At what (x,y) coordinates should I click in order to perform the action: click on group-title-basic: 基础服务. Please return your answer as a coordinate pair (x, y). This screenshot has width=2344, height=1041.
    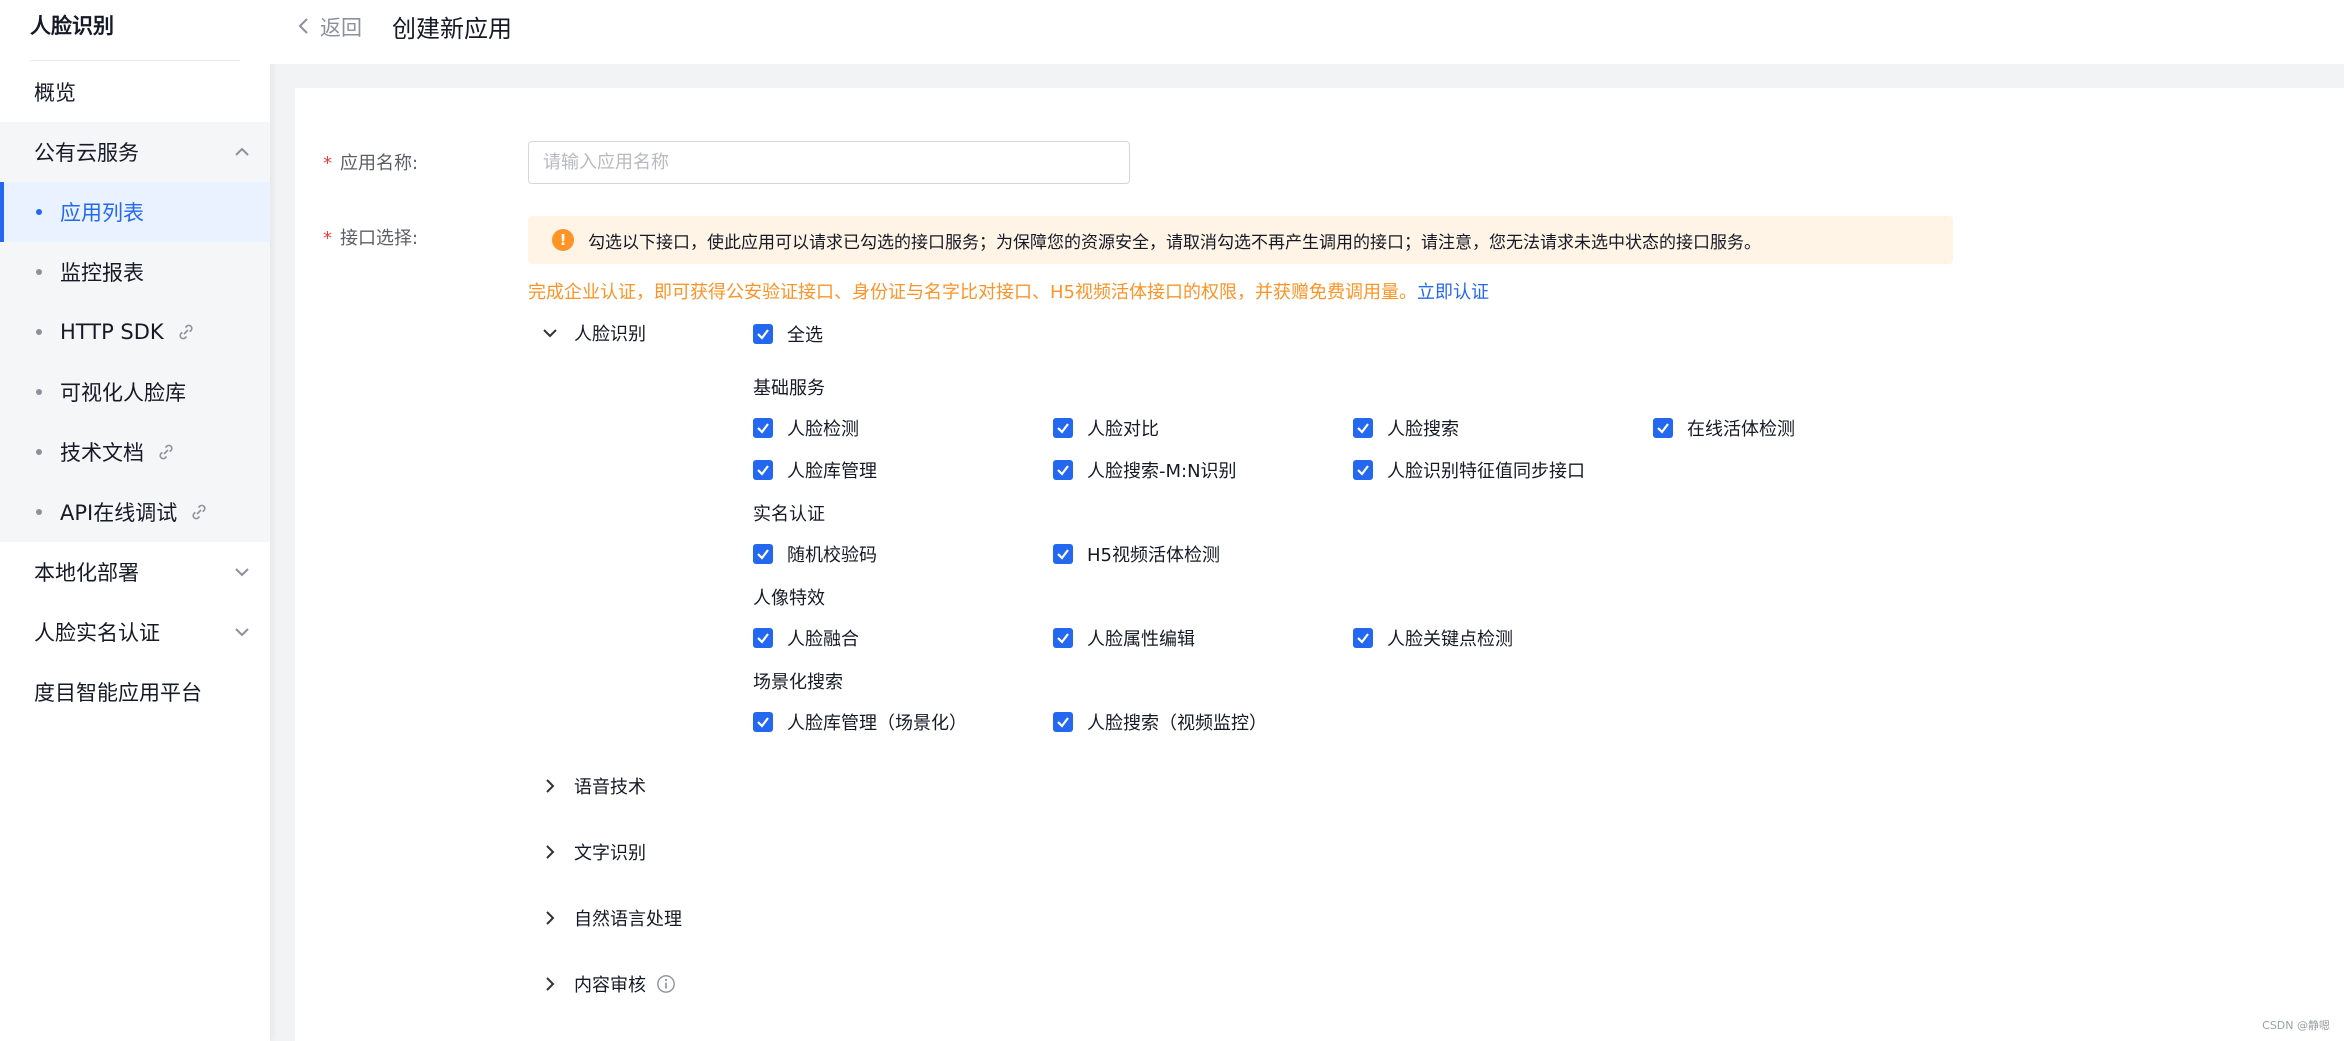
    Looking at the image, I should click on (789, 388).